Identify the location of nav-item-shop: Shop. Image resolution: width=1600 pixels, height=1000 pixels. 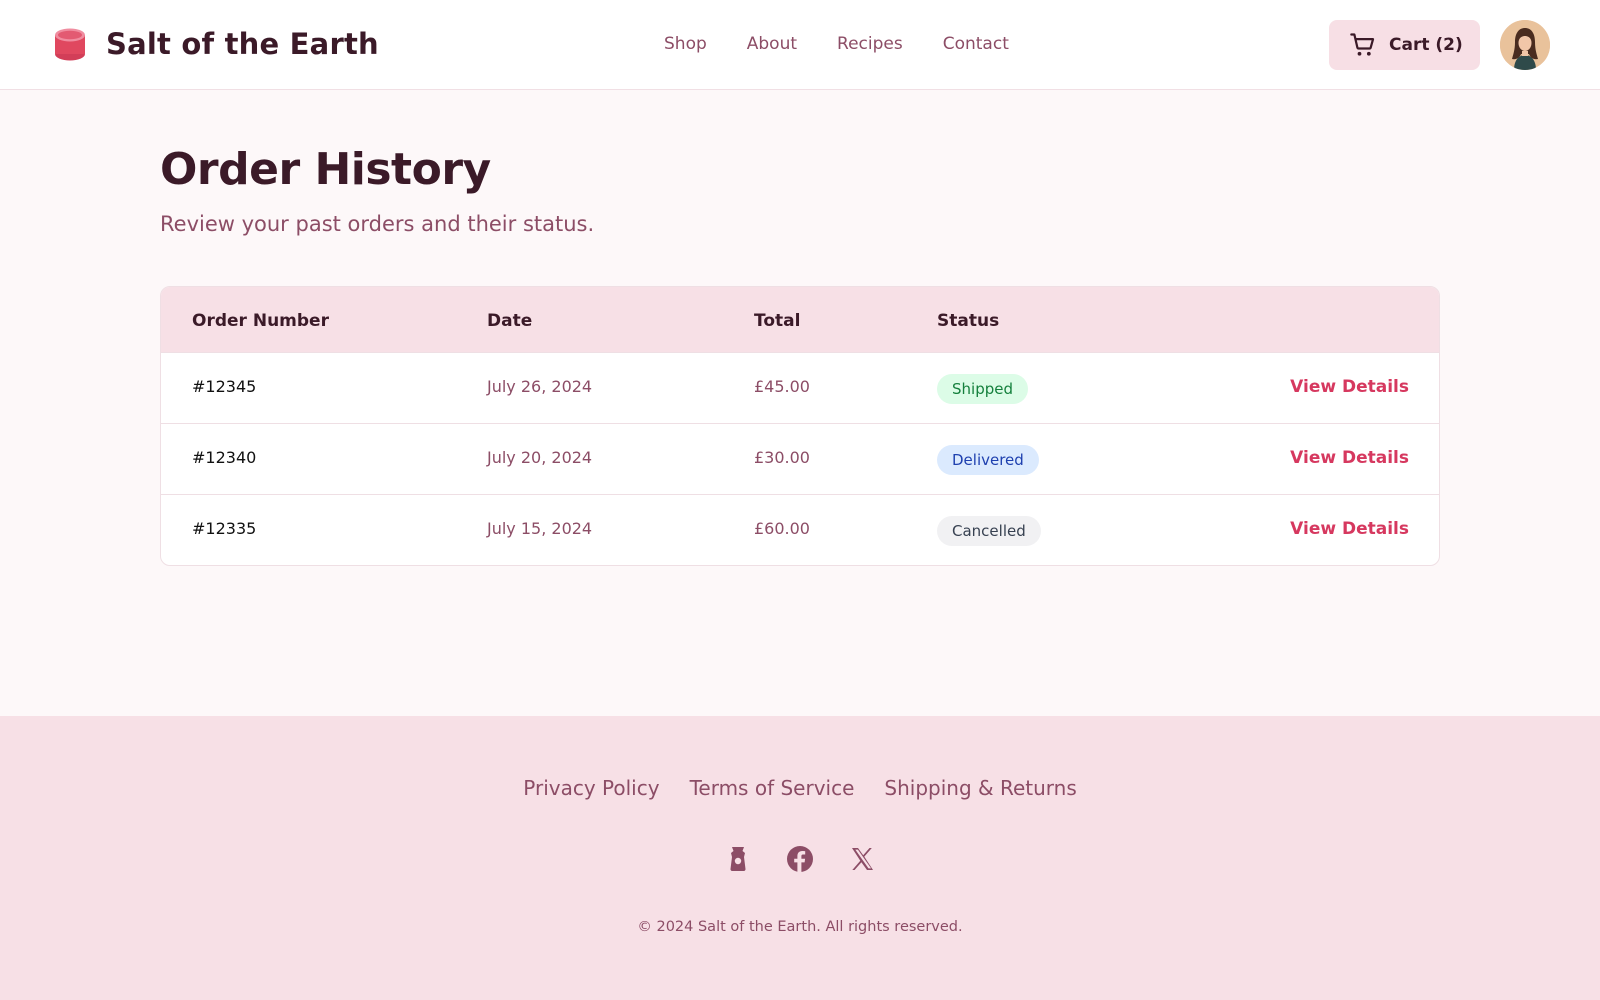
(685, 44).